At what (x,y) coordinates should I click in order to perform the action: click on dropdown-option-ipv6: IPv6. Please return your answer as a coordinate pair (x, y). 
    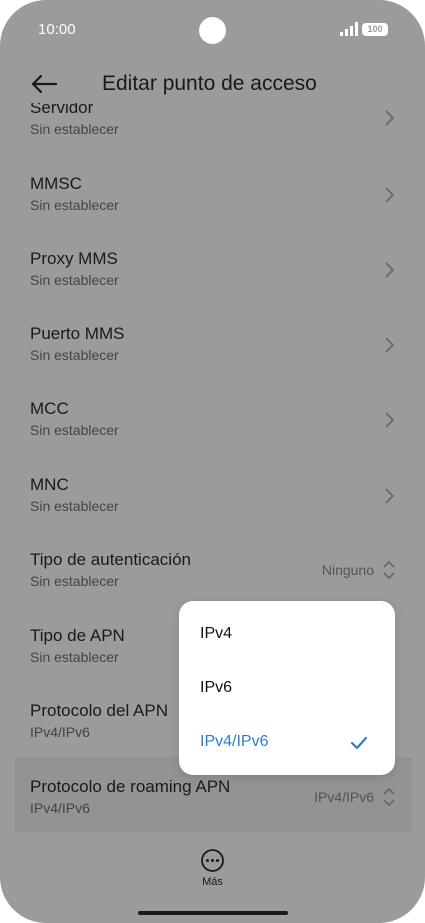
    Looking at the image, I should click on (287, 692).